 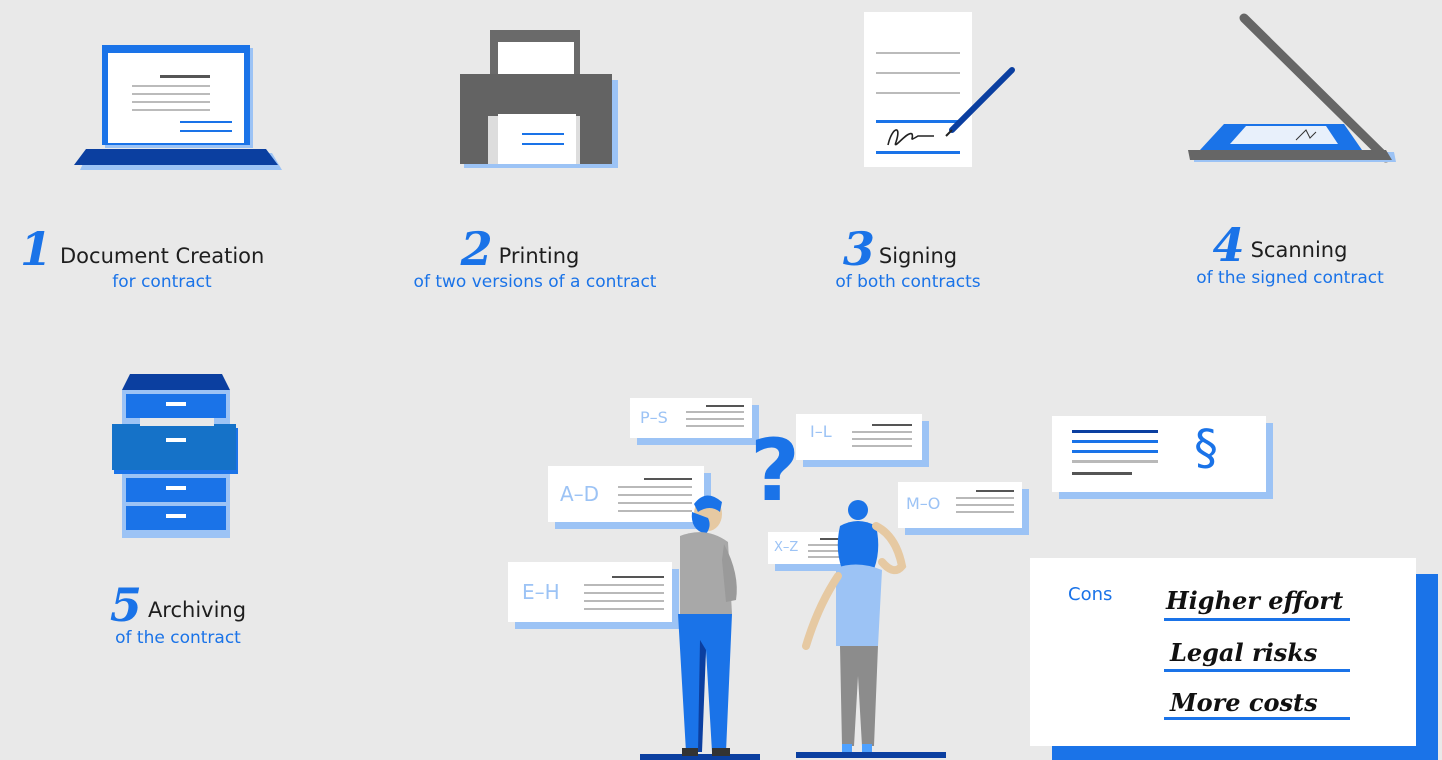 I want to click on step-5: 5 Archiving of the contract, so click(x=178, y=615).